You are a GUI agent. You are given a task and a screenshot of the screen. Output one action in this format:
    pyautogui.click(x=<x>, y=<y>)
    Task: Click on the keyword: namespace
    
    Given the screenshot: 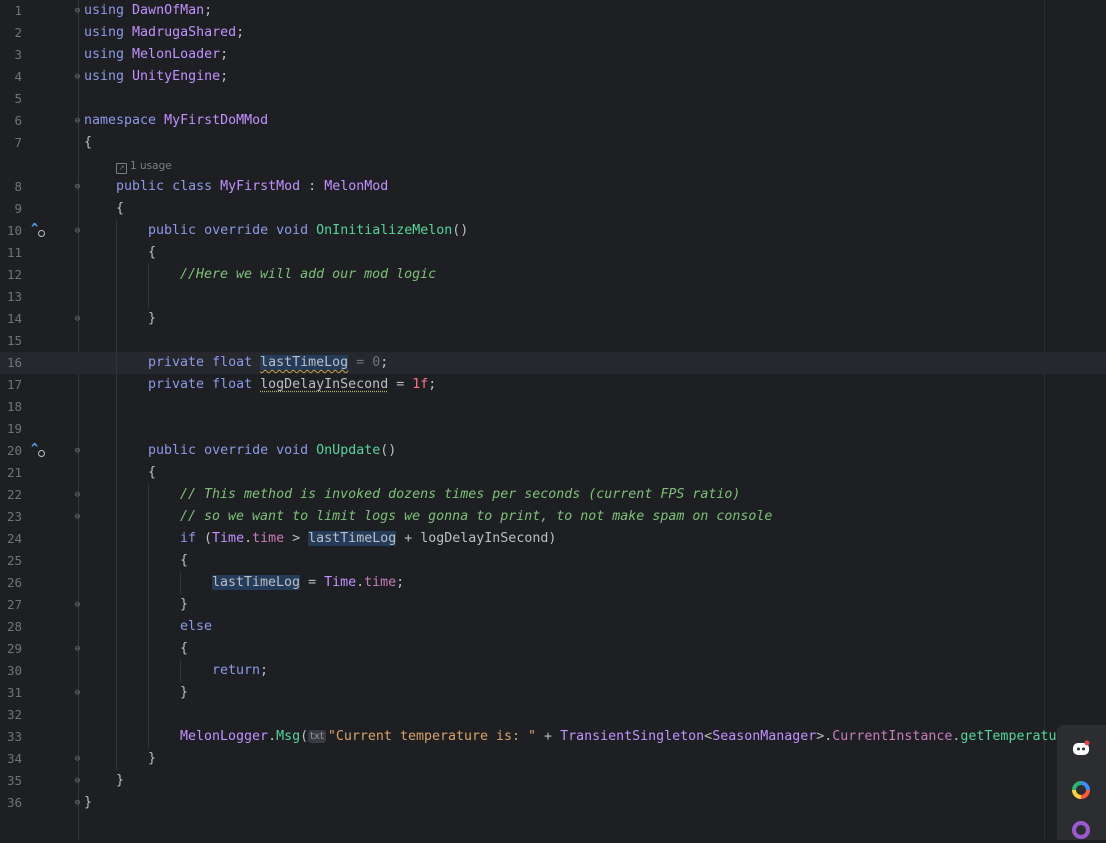 What is the action you would take?
    pyautogui.click(x=120, y=120)
    